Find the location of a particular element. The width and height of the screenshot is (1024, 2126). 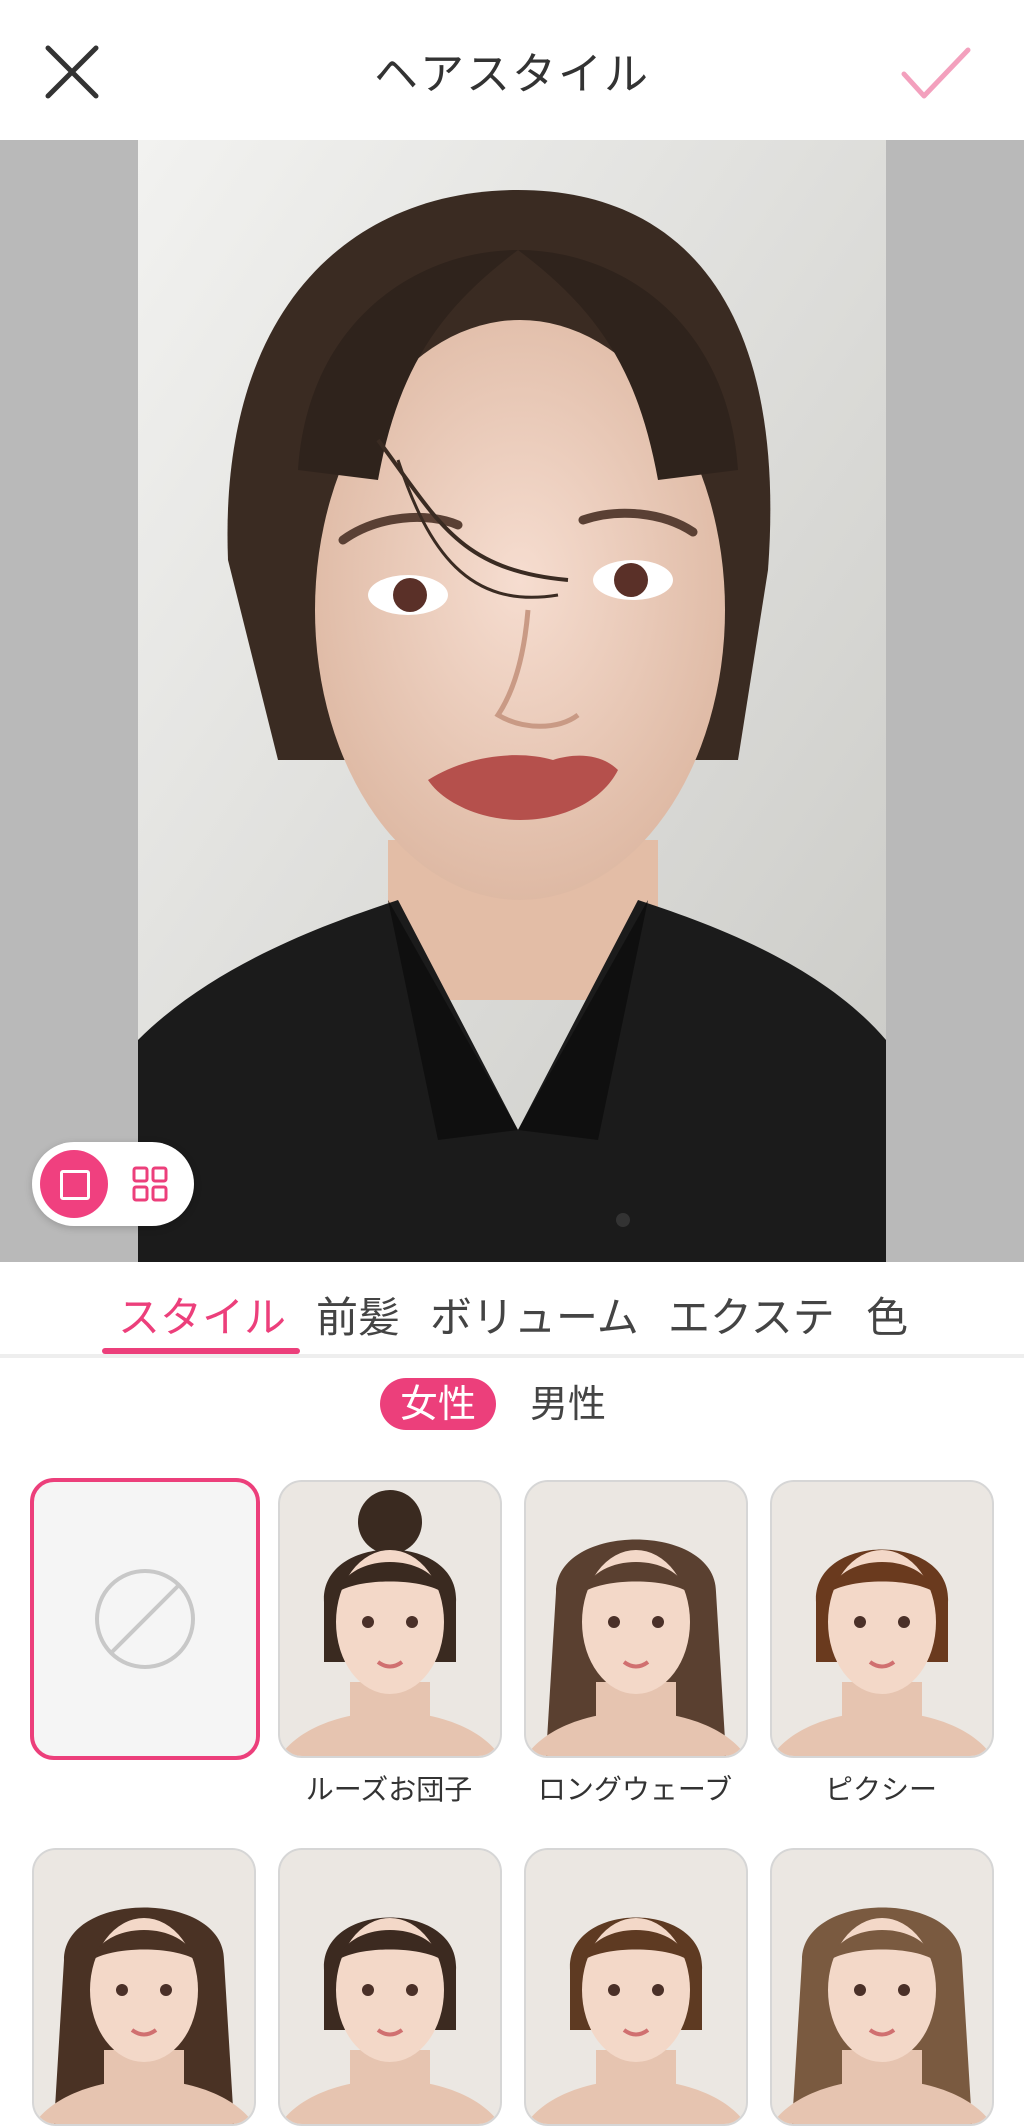

style-tile-loose-bun is located at coordinates (390, 1619).